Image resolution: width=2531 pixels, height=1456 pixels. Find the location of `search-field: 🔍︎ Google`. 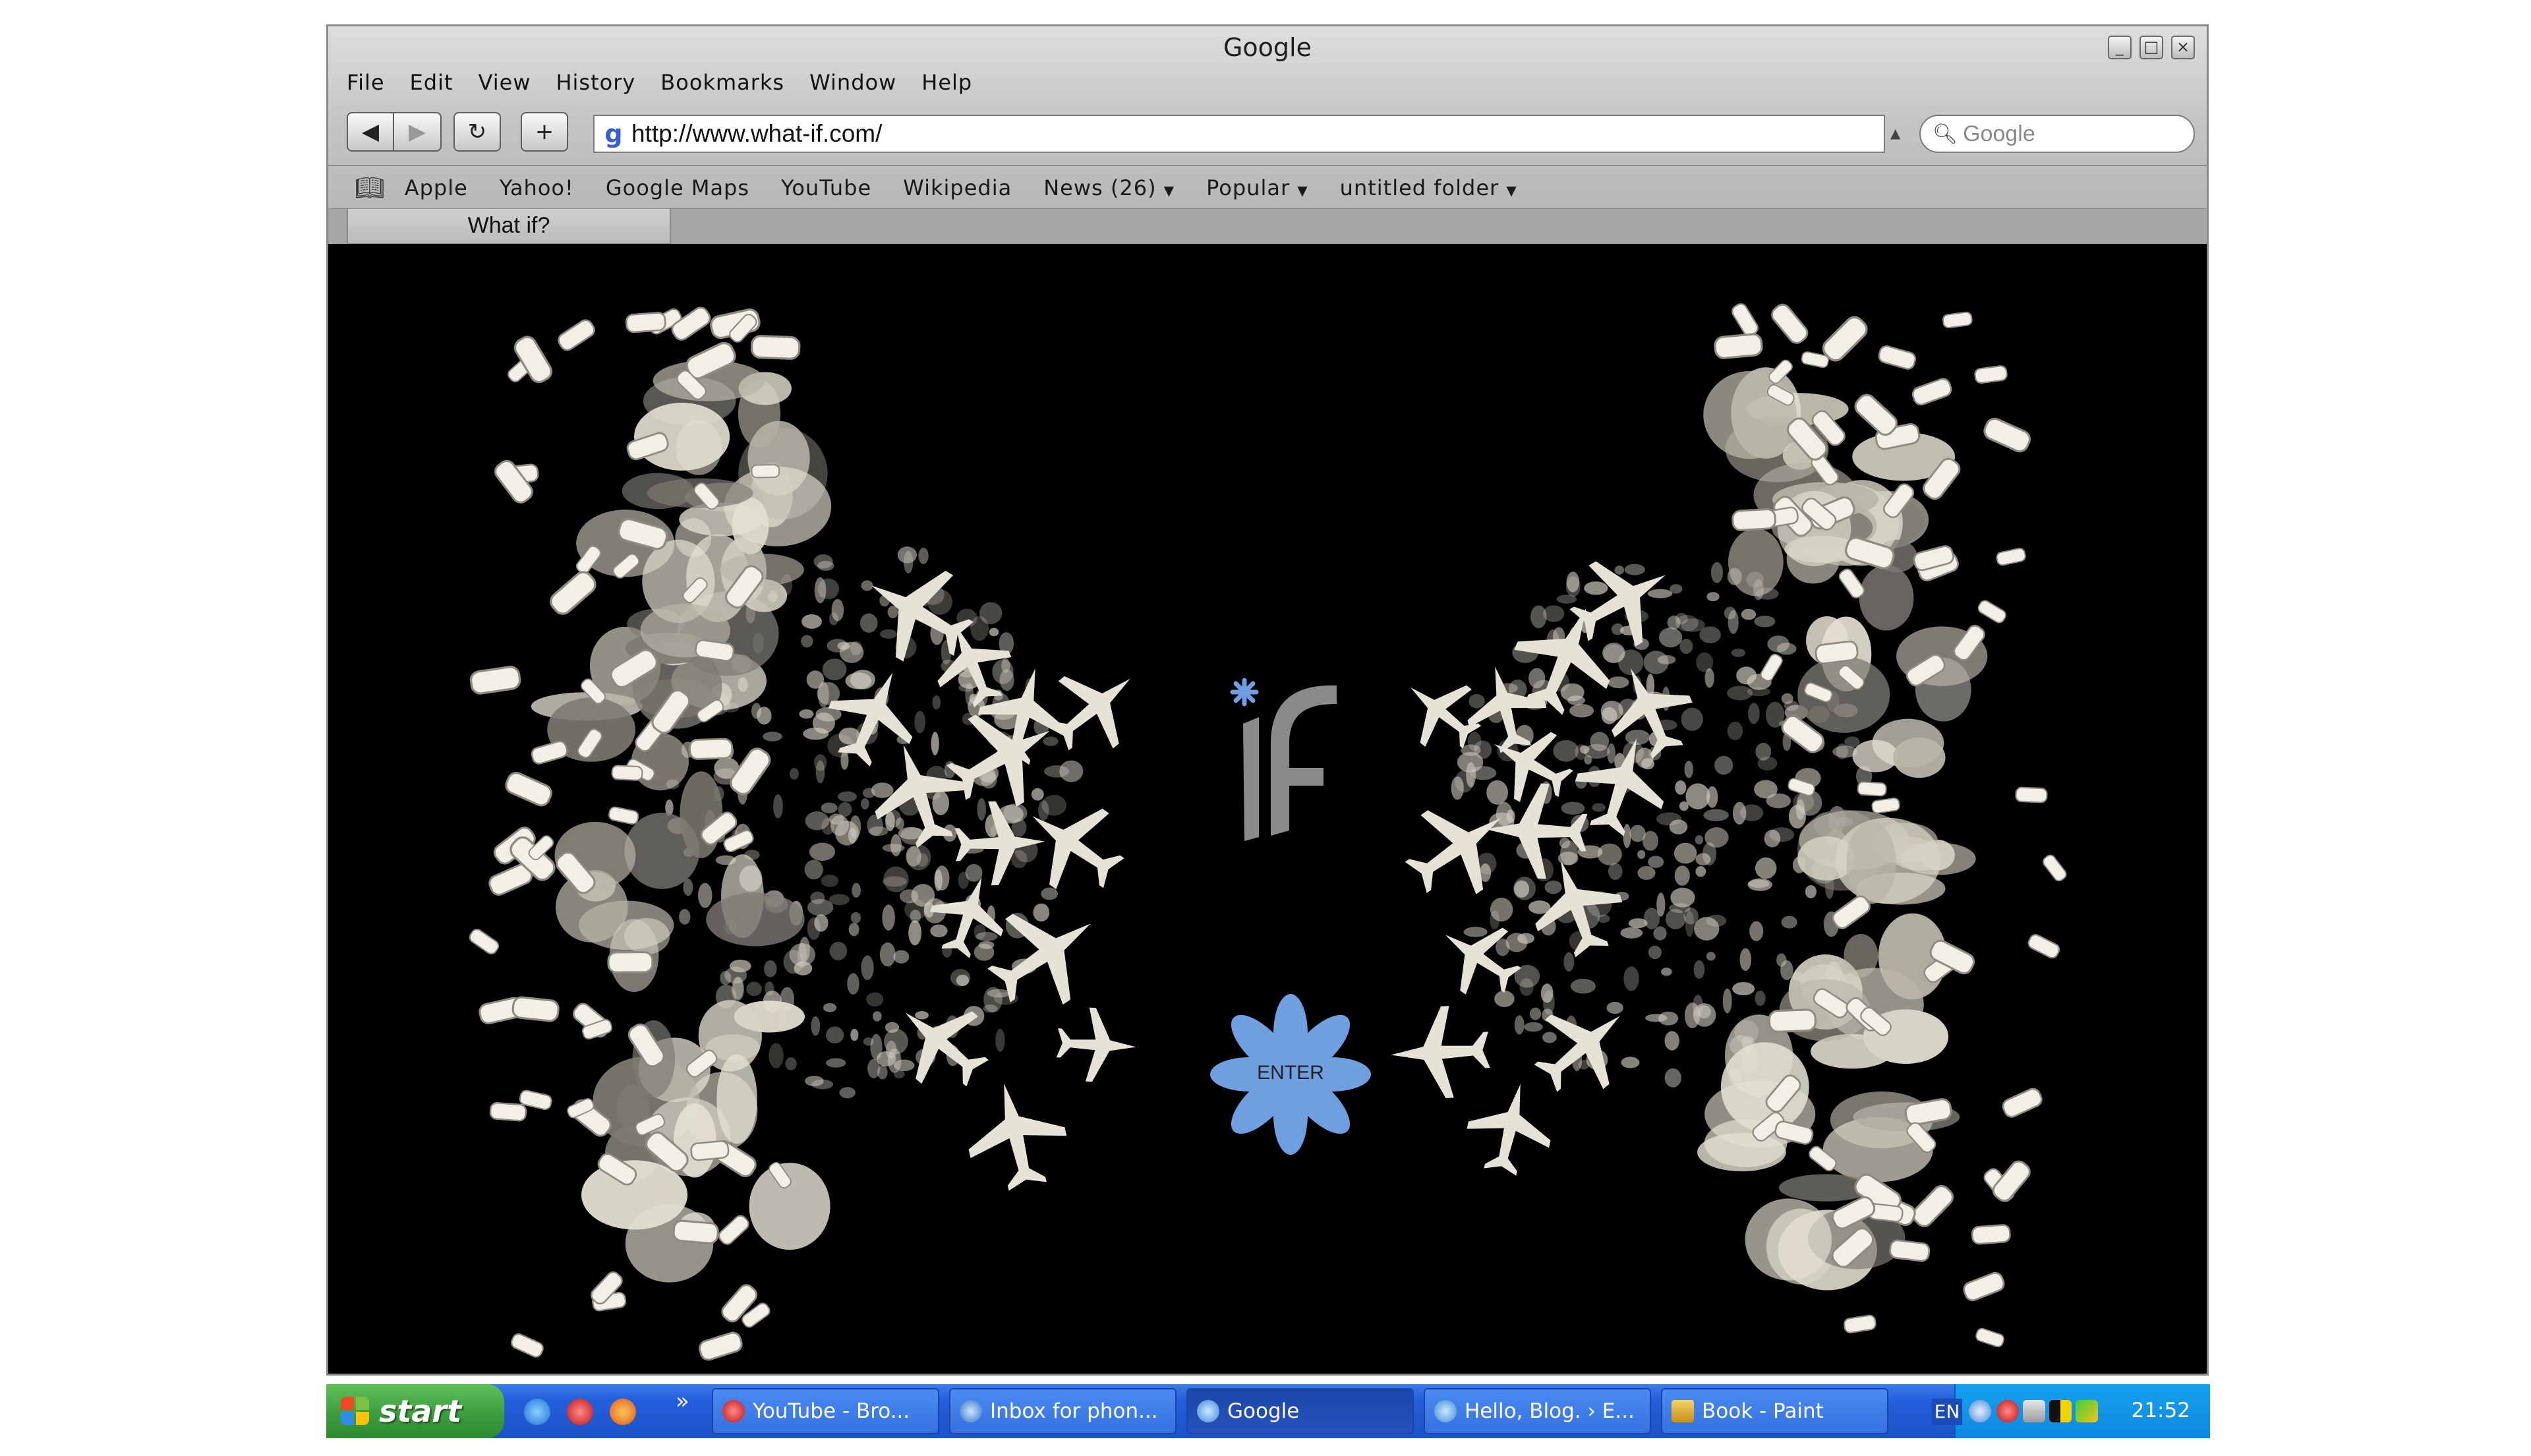

search-field: 🔍︎ Google is located at coordinates (2057, 134).